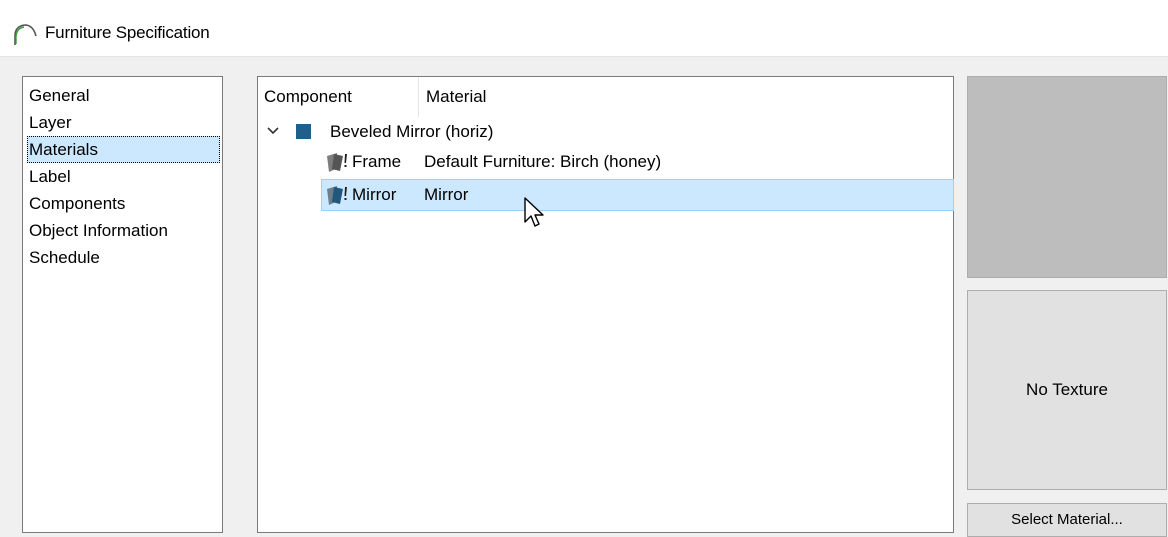  Describe the element at coordinates (339, 97) in the screenshot. I see `column-header-component: Component` at that location.